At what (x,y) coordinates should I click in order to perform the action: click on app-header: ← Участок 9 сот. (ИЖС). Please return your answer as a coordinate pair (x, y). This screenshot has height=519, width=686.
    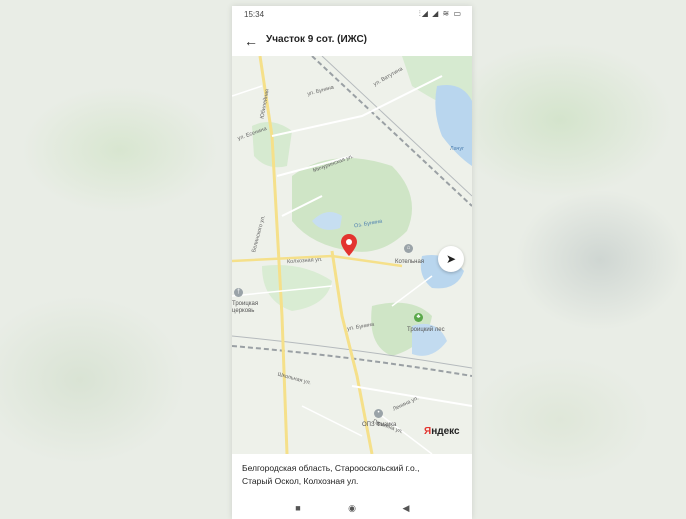
    Looking at the image, I should click on (352, 41).